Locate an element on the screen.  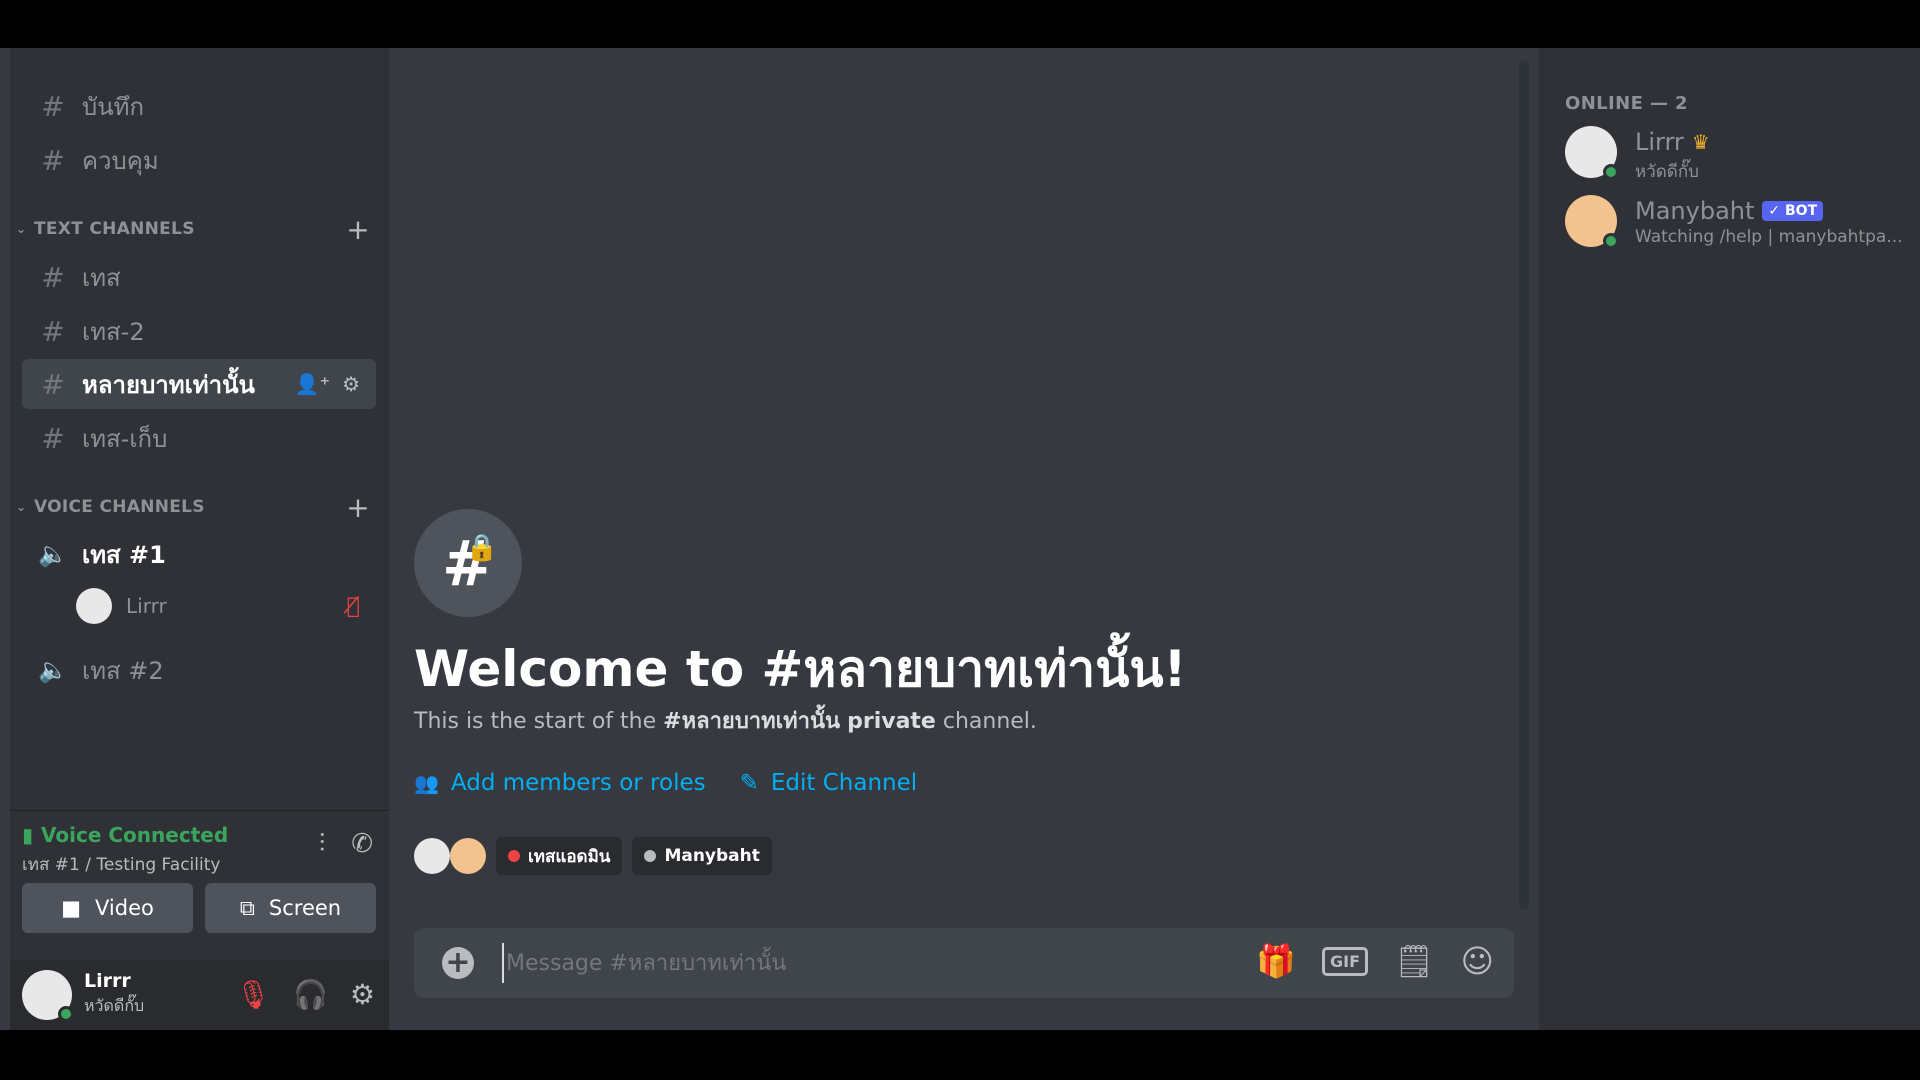
channel-item-selected: # หลายบาทเท่านั้น 👤⁺ ⚙ is located at coordinates (199, 384).